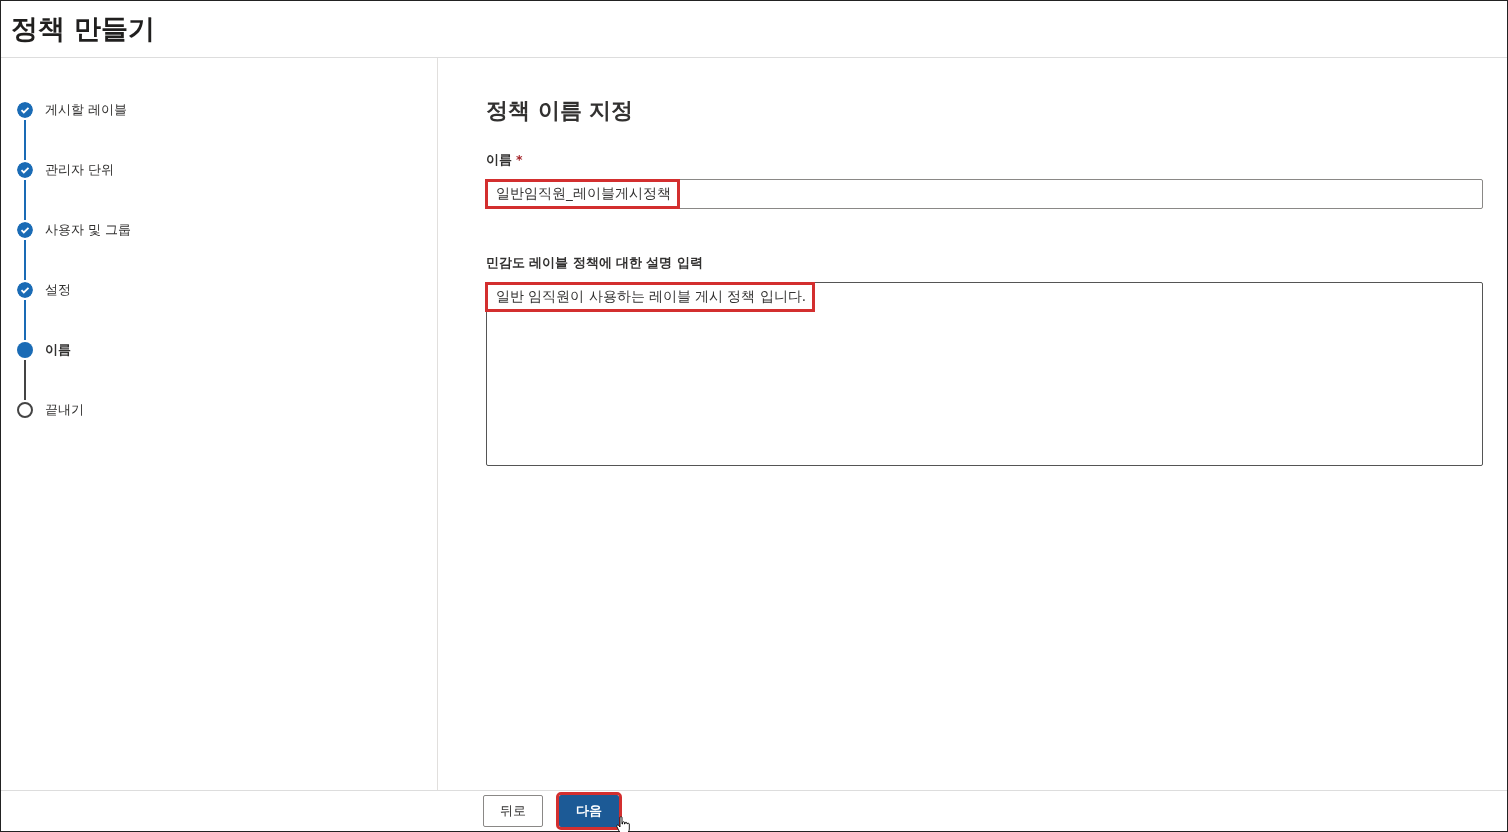 The width and height of the screenshot is (1508, 832). What do you see at coordinates (58, 290) in the screenshot?
I see `step-label: 설정` at bounding box center [58, 290].